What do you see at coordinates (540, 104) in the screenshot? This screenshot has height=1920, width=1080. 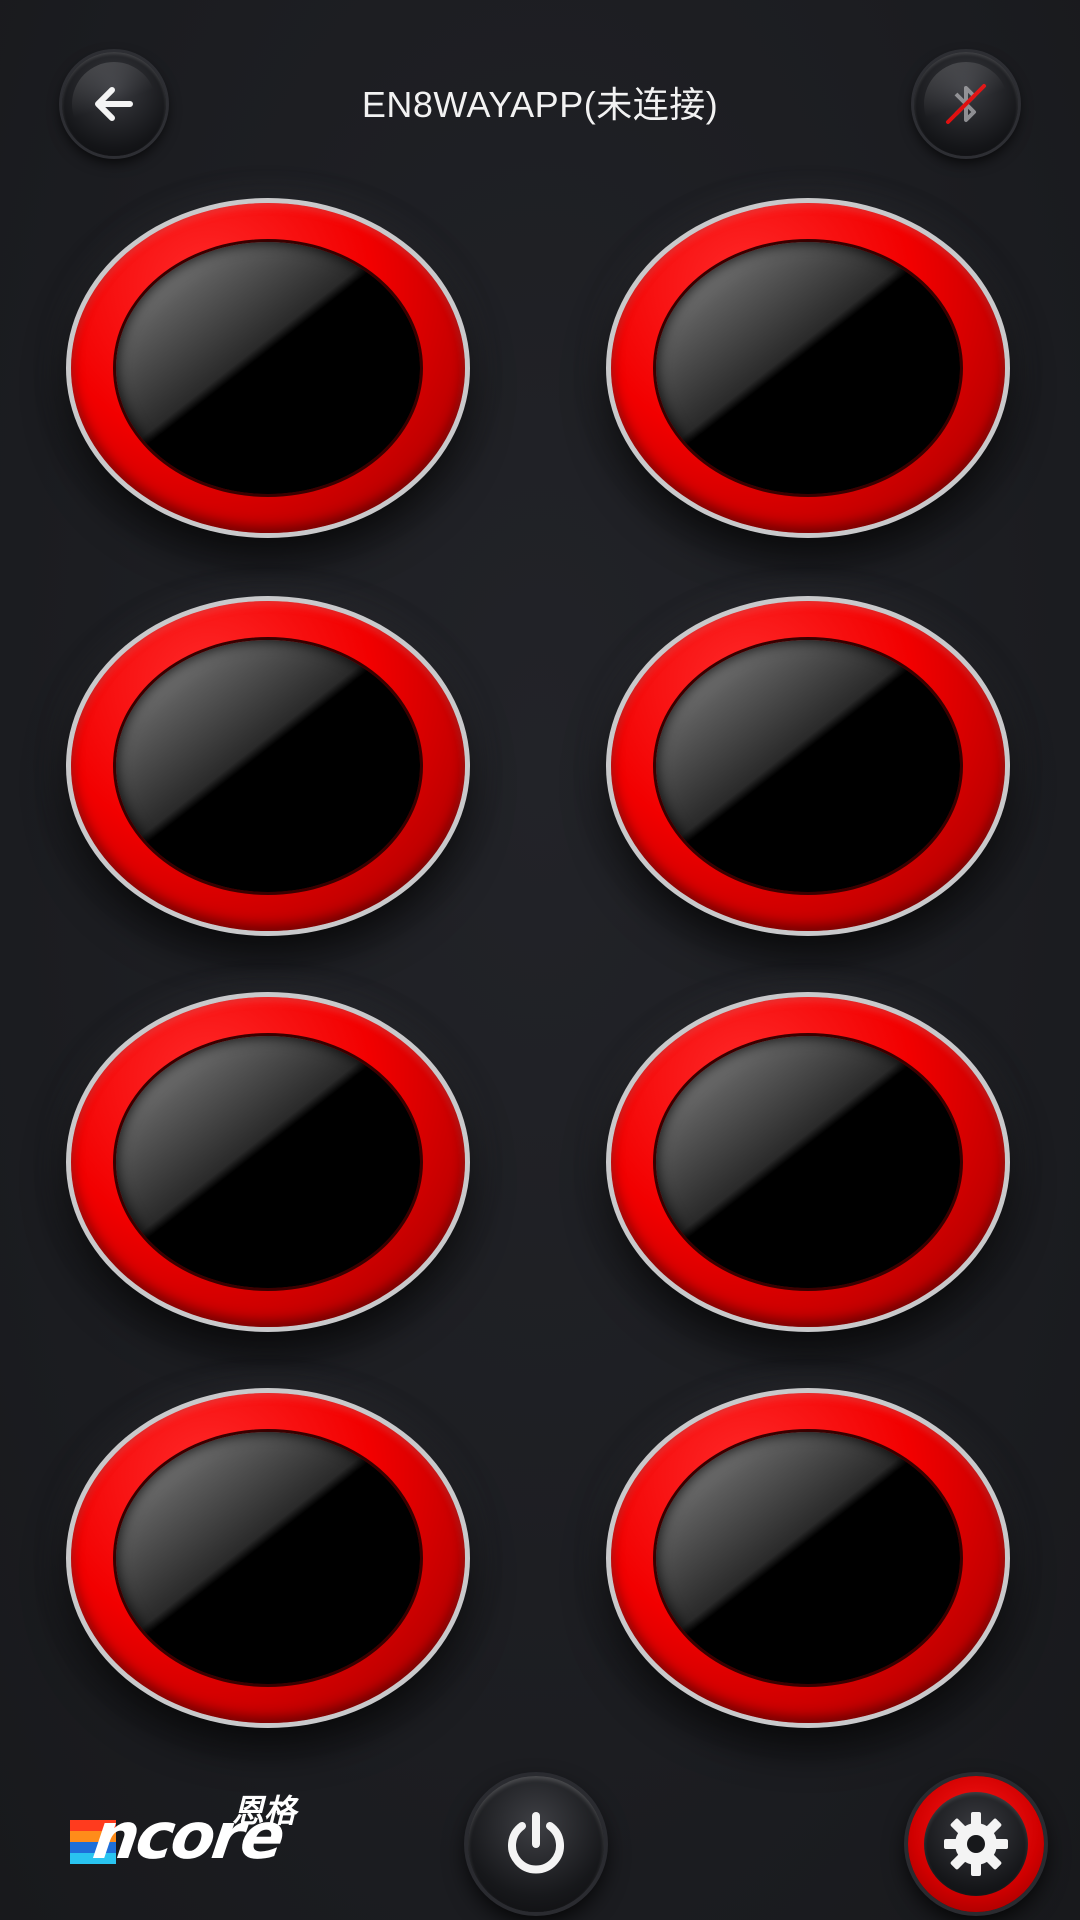 I see `page-title: EN8WAYAPP(未连接)` at bounding box center [540, 104].